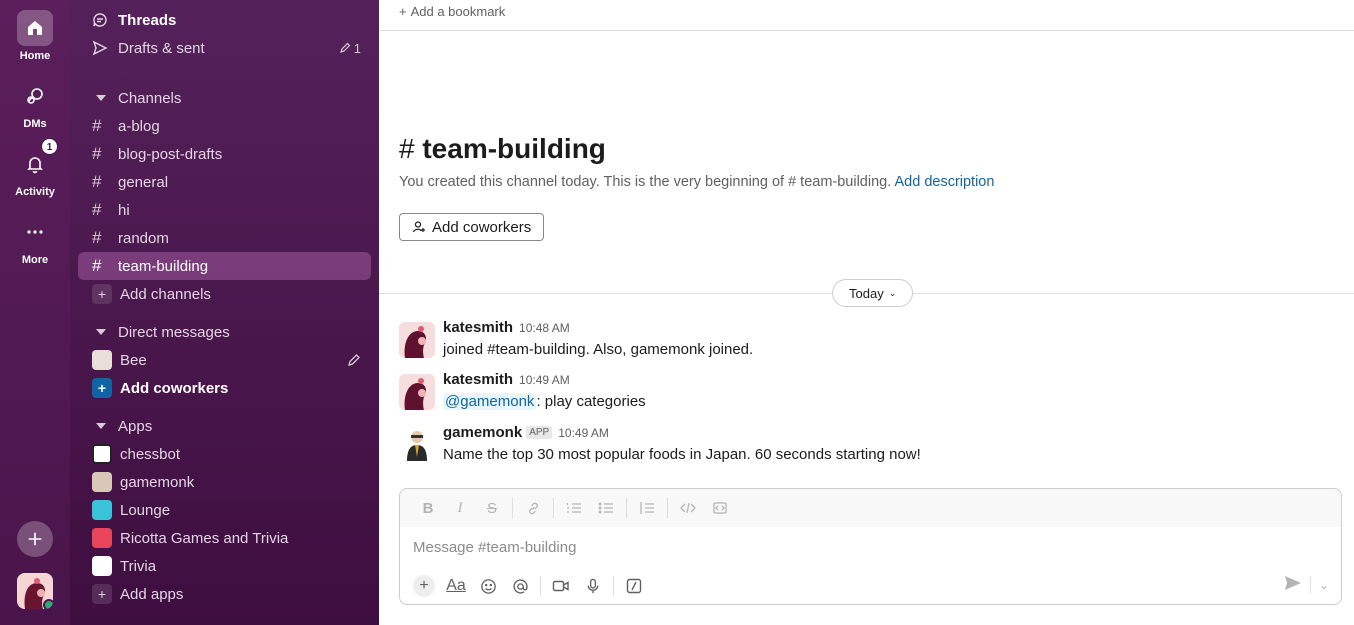 This screenshot has width=1354, height=625. What do you see at coordinates (647, 508) in the screenshot?
I see `blockquote-icon` at bounding box center [647, 508].